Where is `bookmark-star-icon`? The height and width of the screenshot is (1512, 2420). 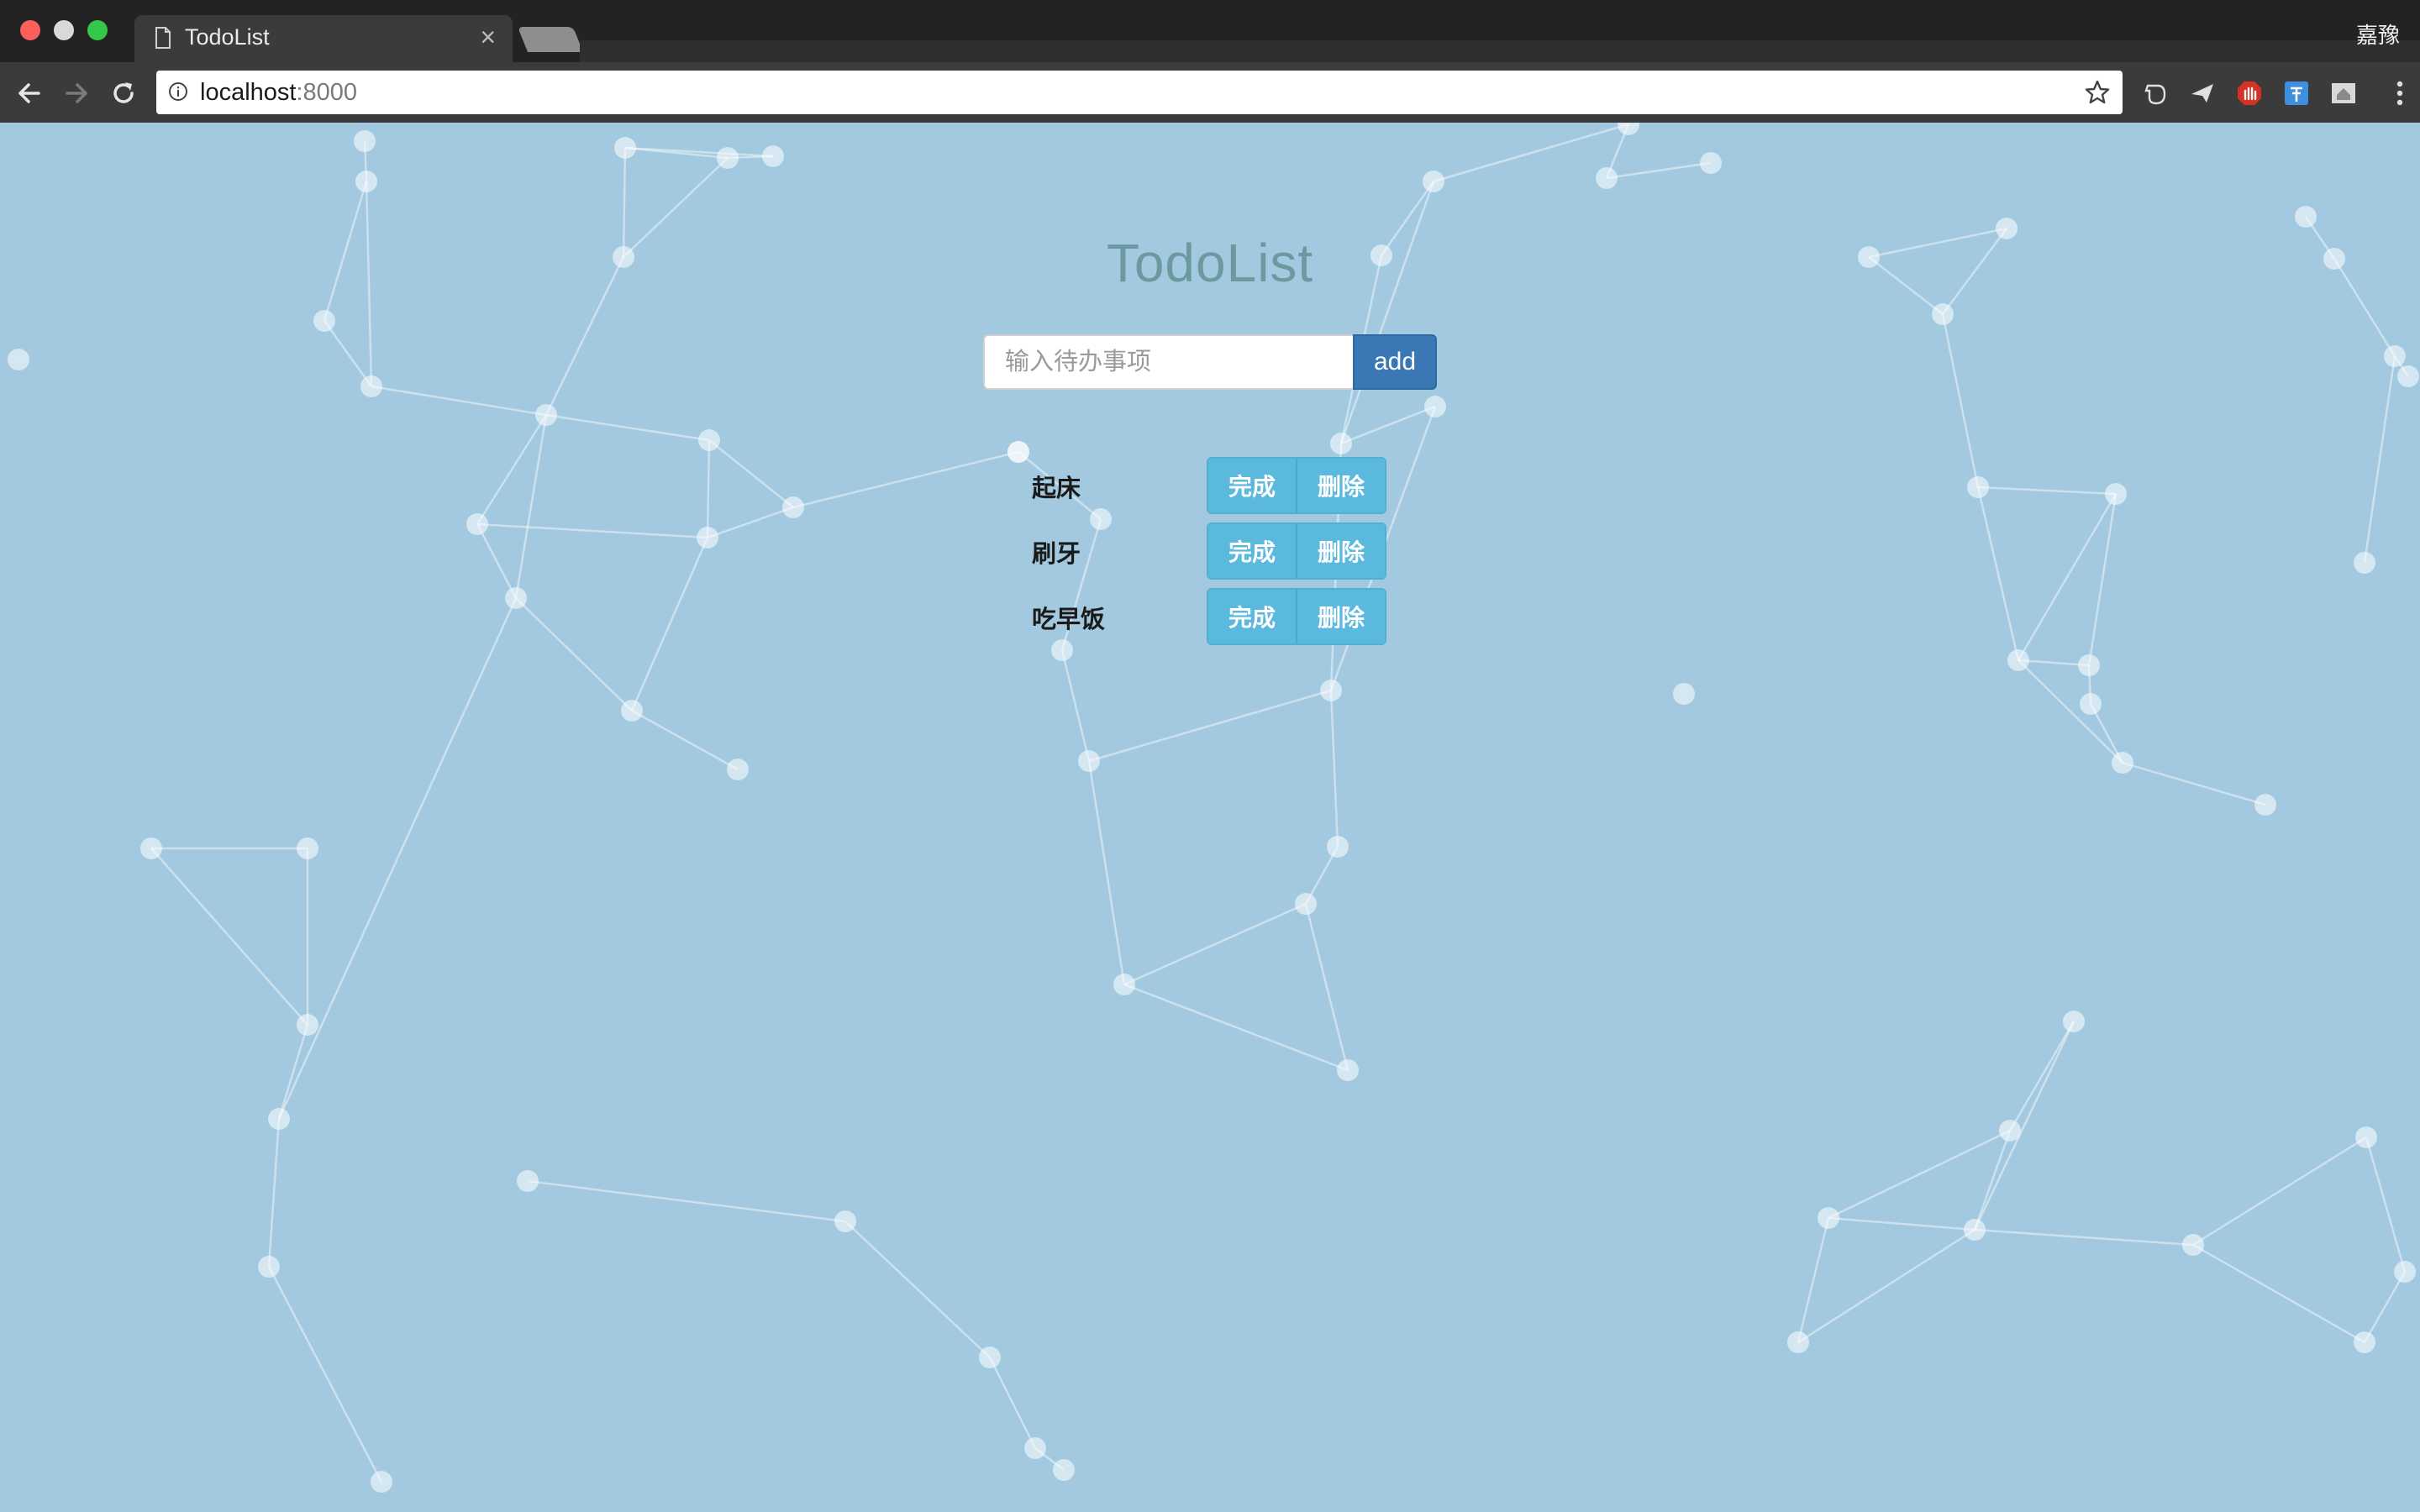
bookmark-star-icon is located at coordinates (2097, 92).